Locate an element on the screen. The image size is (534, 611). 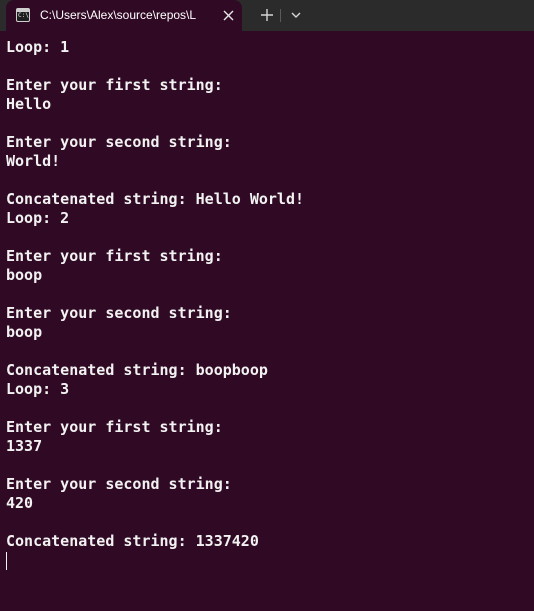
close-tab-button is located at coordinates (228, 15).